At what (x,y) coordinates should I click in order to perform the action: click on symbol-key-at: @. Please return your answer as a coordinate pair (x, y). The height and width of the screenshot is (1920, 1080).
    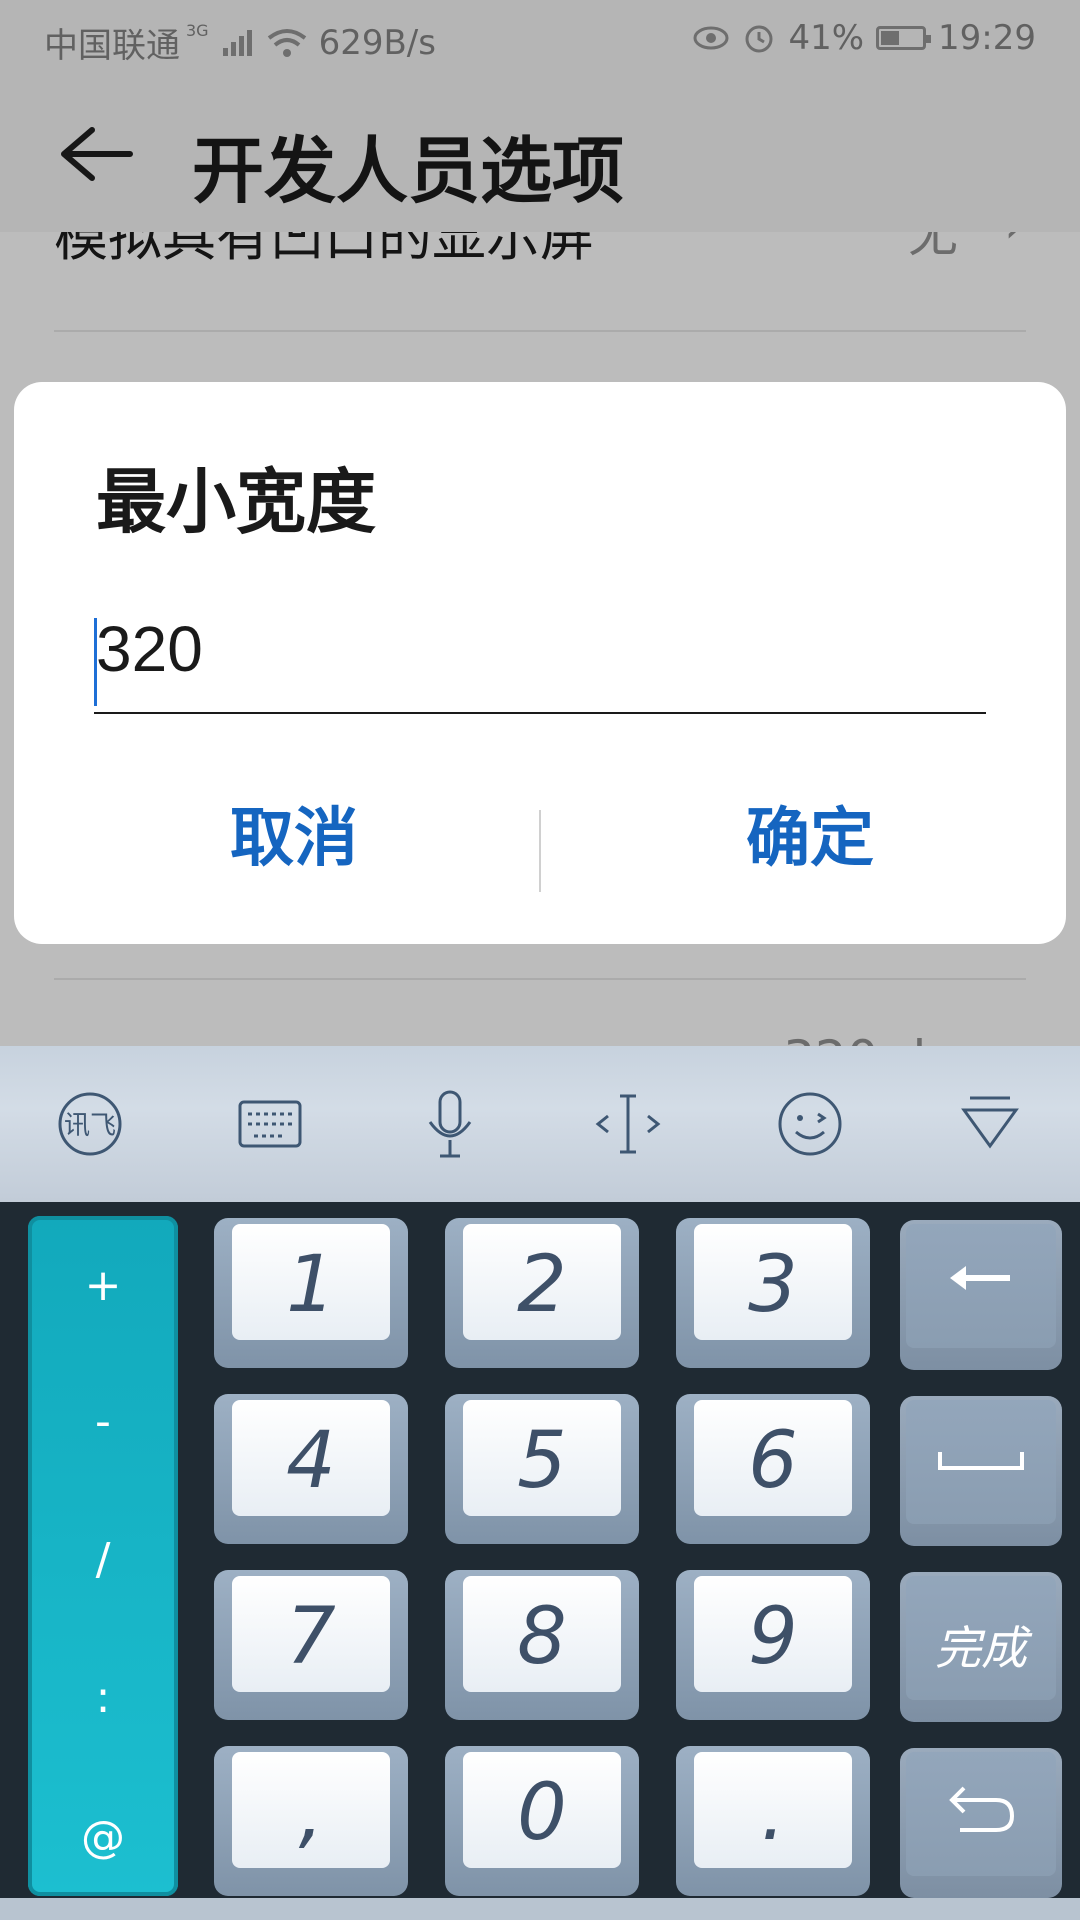
    Looking at the image, I should click on (103, 1837).